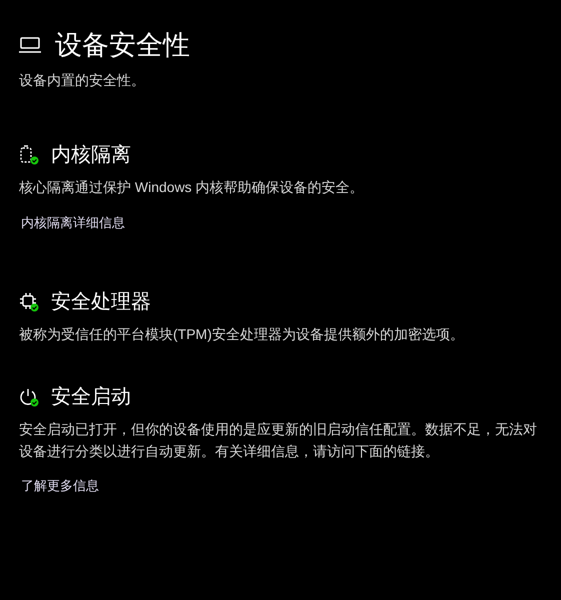 This screenshot has width=561, height=600. Describe the element at coordinates (91, 397) in the screenshot. I see `section-title: 安全启动` at that location.